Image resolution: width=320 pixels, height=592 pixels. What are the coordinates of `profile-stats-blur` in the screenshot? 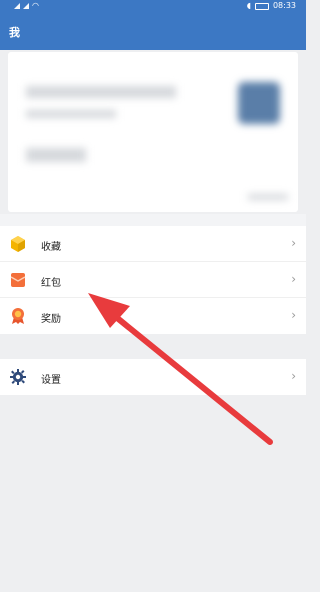 It's located at (56, 155).